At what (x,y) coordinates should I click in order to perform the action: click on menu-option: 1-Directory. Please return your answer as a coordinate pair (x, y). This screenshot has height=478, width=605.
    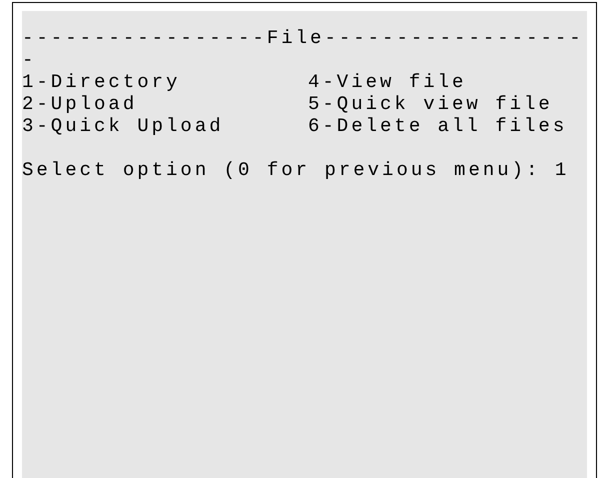
    Looking at the image, I should click on (101, 82).